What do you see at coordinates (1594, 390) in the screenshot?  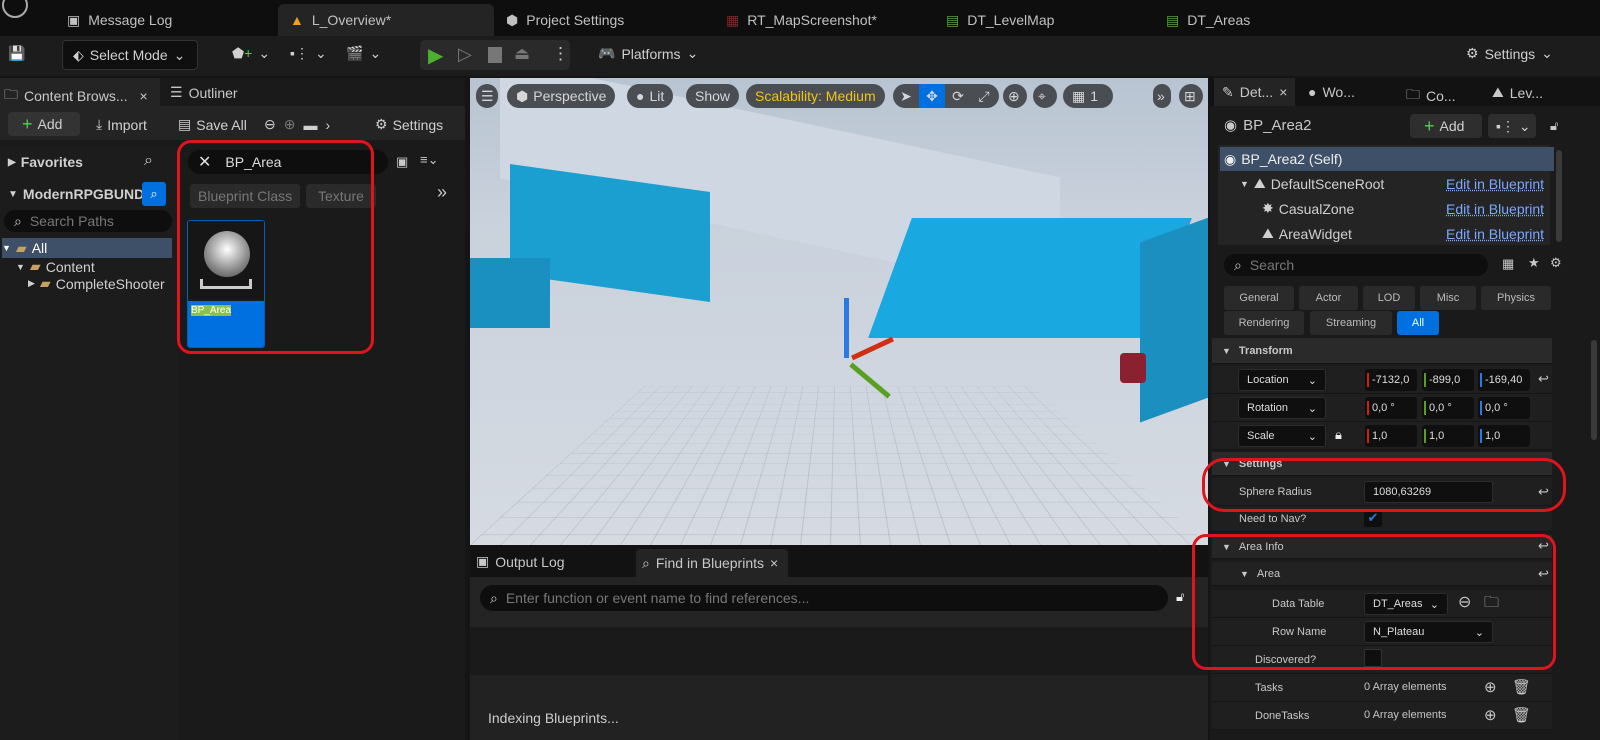 I see `details-scrollbar` at bounding box center [1594, 390].